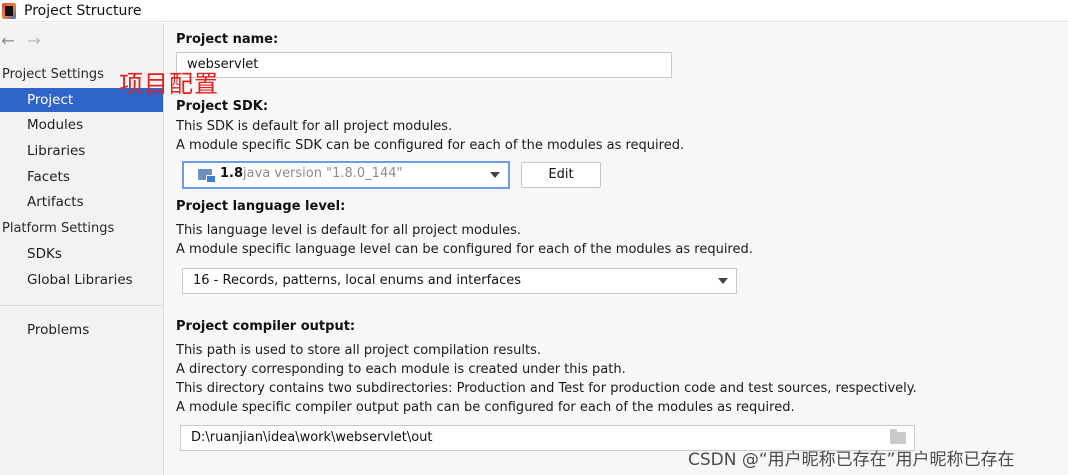 The image size is (1068, 475). I want to click on back-arrow-icon: ←, so click(8, 40).